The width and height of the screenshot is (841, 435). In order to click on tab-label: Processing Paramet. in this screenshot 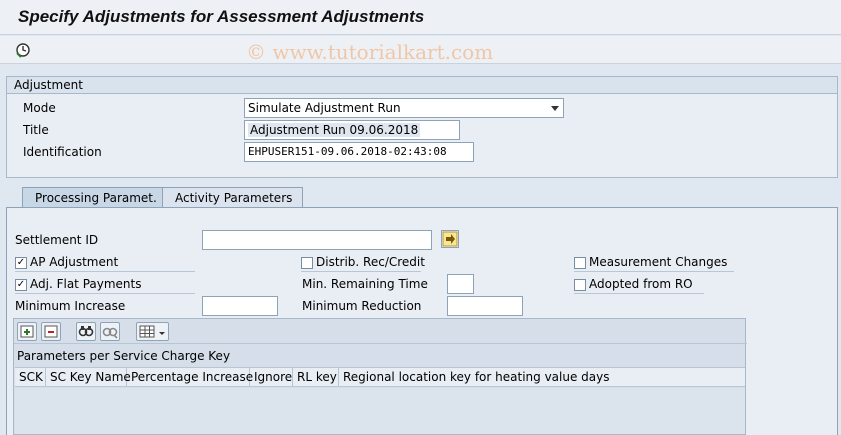, I will do `click(96, 198)`.